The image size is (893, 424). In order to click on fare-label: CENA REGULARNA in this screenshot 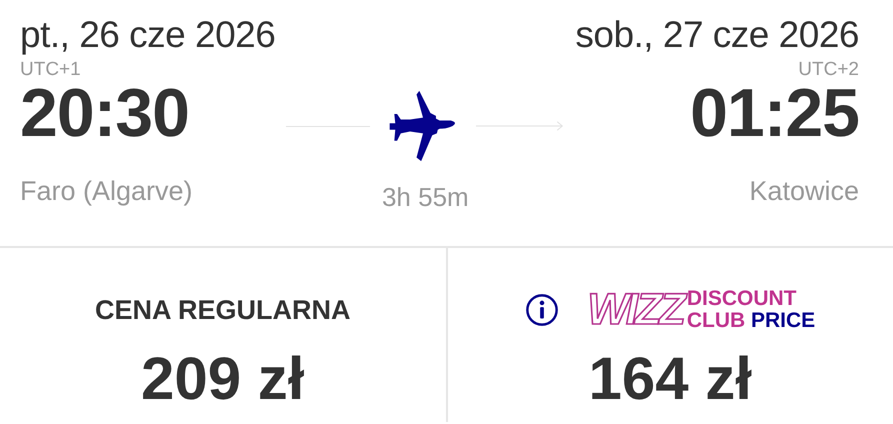, I will do `click(222, 310)`.